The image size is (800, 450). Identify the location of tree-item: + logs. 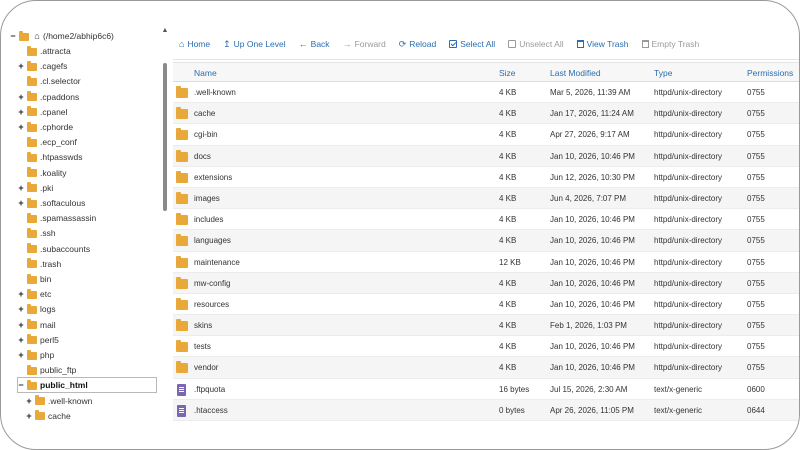
(36, 309).